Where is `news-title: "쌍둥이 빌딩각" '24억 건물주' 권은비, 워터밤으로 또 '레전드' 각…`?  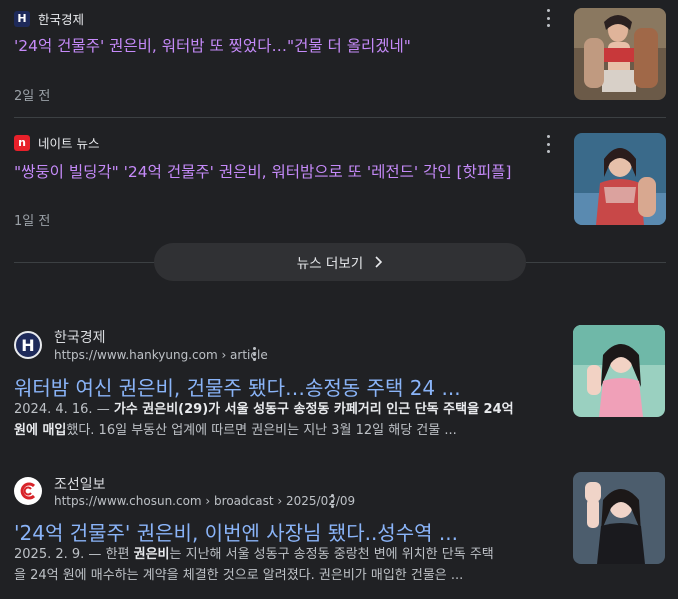 news-title: "쌍둥이 빌딩각" '24억 건물주' 권은비, 워터밤으로 또 '레전드' 각… is located at coordinates (262, 171).